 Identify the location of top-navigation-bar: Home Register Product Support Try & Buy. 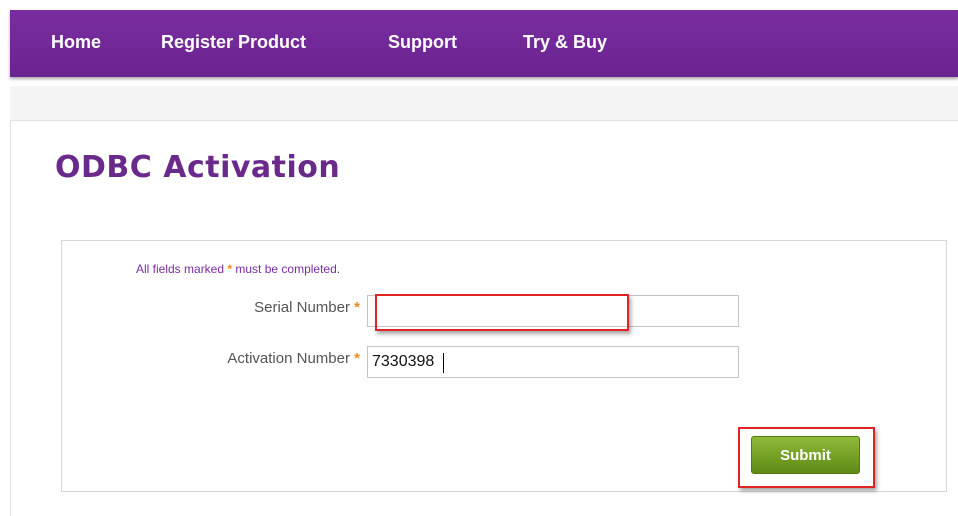
(484, 43).